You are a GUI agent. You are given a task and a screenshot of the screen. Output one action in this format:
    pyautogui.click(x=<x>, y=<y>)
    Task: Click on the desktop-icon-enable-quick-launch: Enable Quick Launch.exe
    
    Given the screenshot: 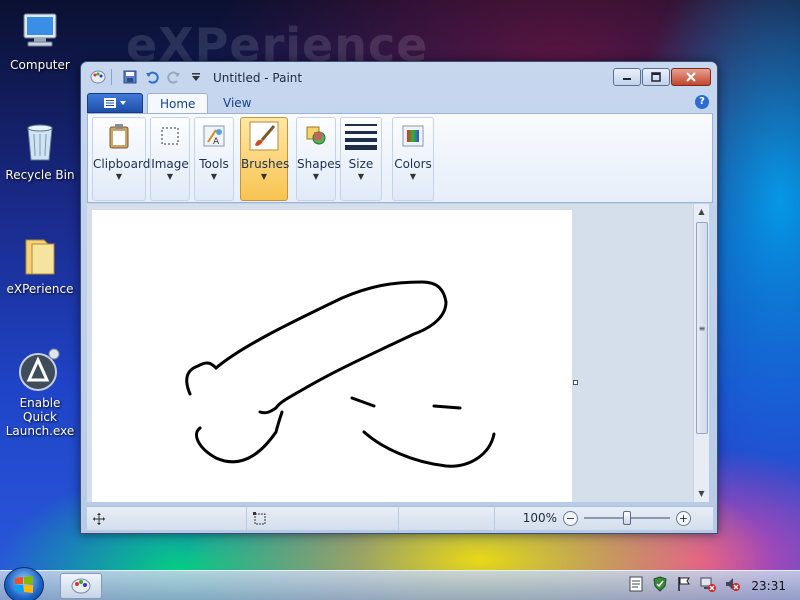 What is the action you would take?
    pyautogui.click(x=40, y=393)
    